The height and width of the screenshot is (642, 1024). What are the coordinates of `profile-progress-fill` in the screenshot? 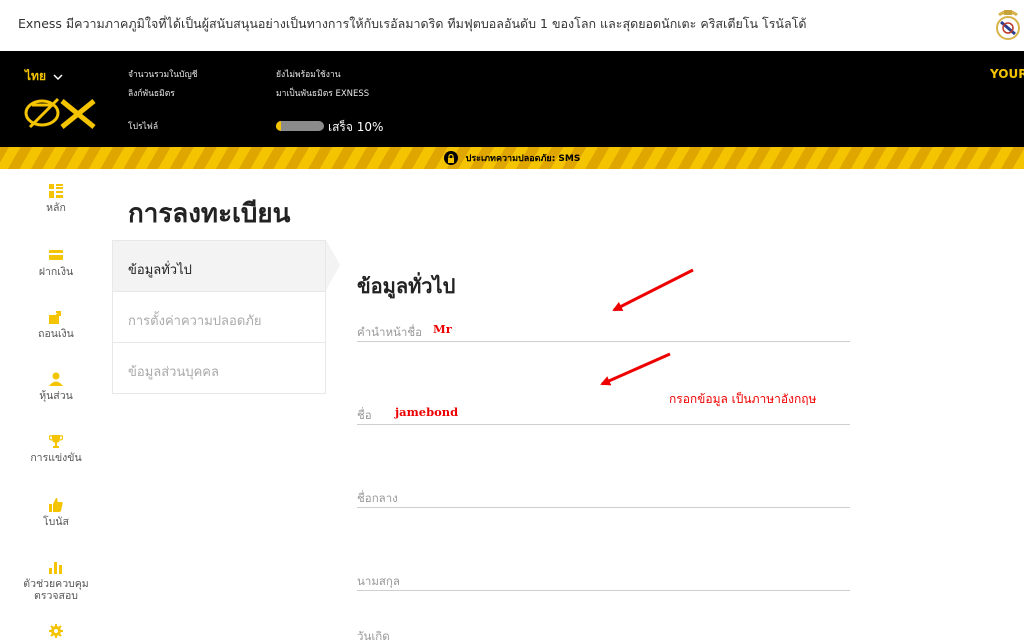 It's located at (278, 126).